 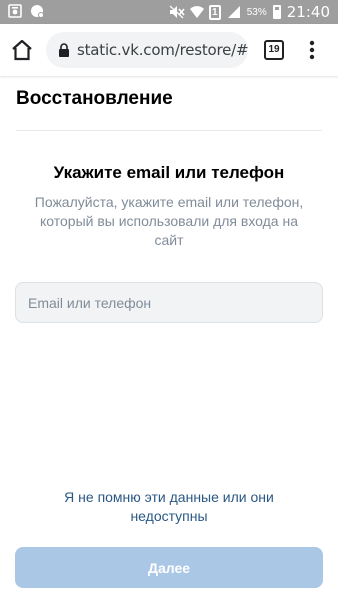 I want to click on mute-icon, so click(x=177, y=12).